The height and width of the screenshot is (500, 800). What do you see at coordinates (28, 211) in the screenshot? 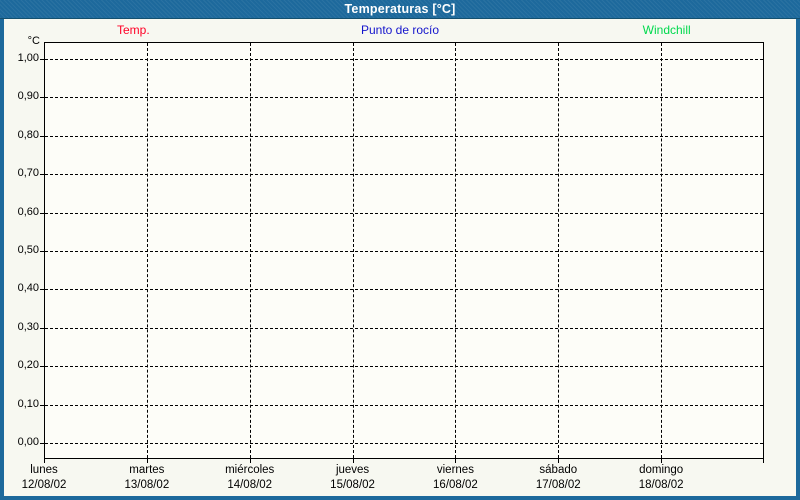
I see `y-tick-label: 0,60` at bounding box center [28, 211].